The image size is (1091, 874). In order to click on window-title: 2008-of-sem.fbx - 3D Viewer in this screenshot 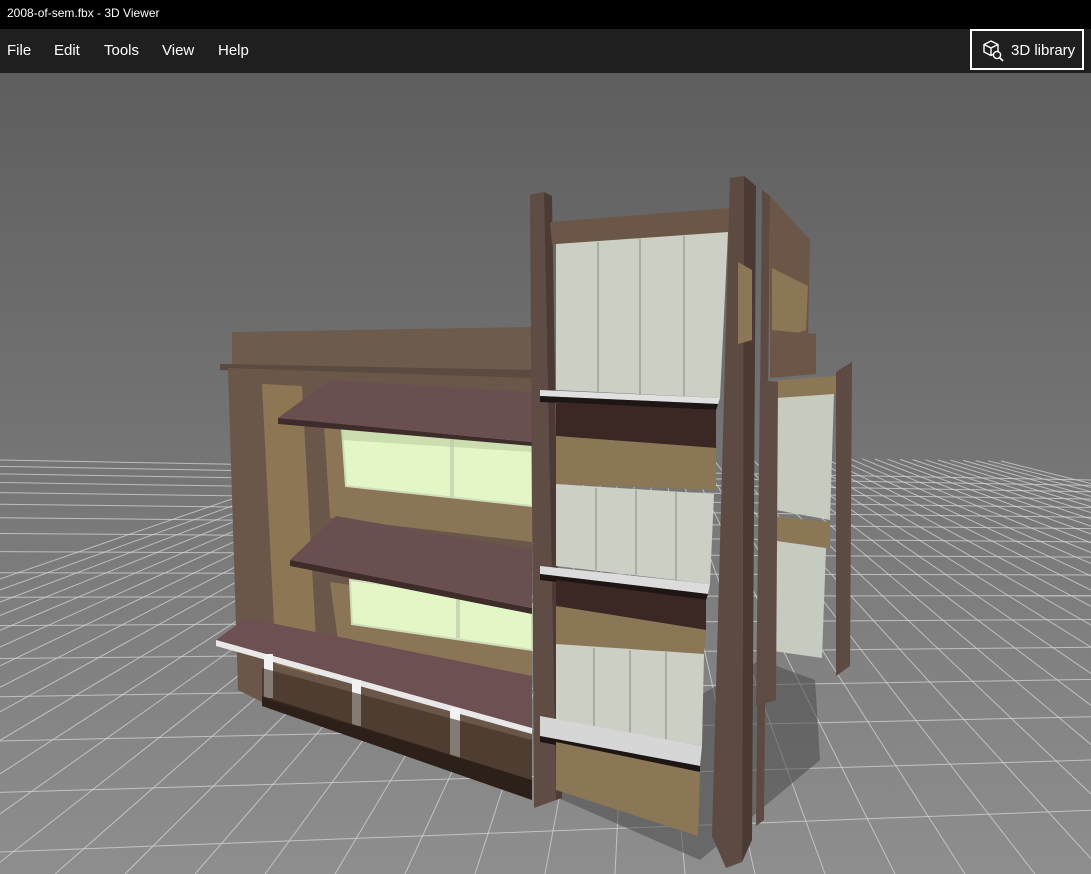, I will do `click(83, 13)`.